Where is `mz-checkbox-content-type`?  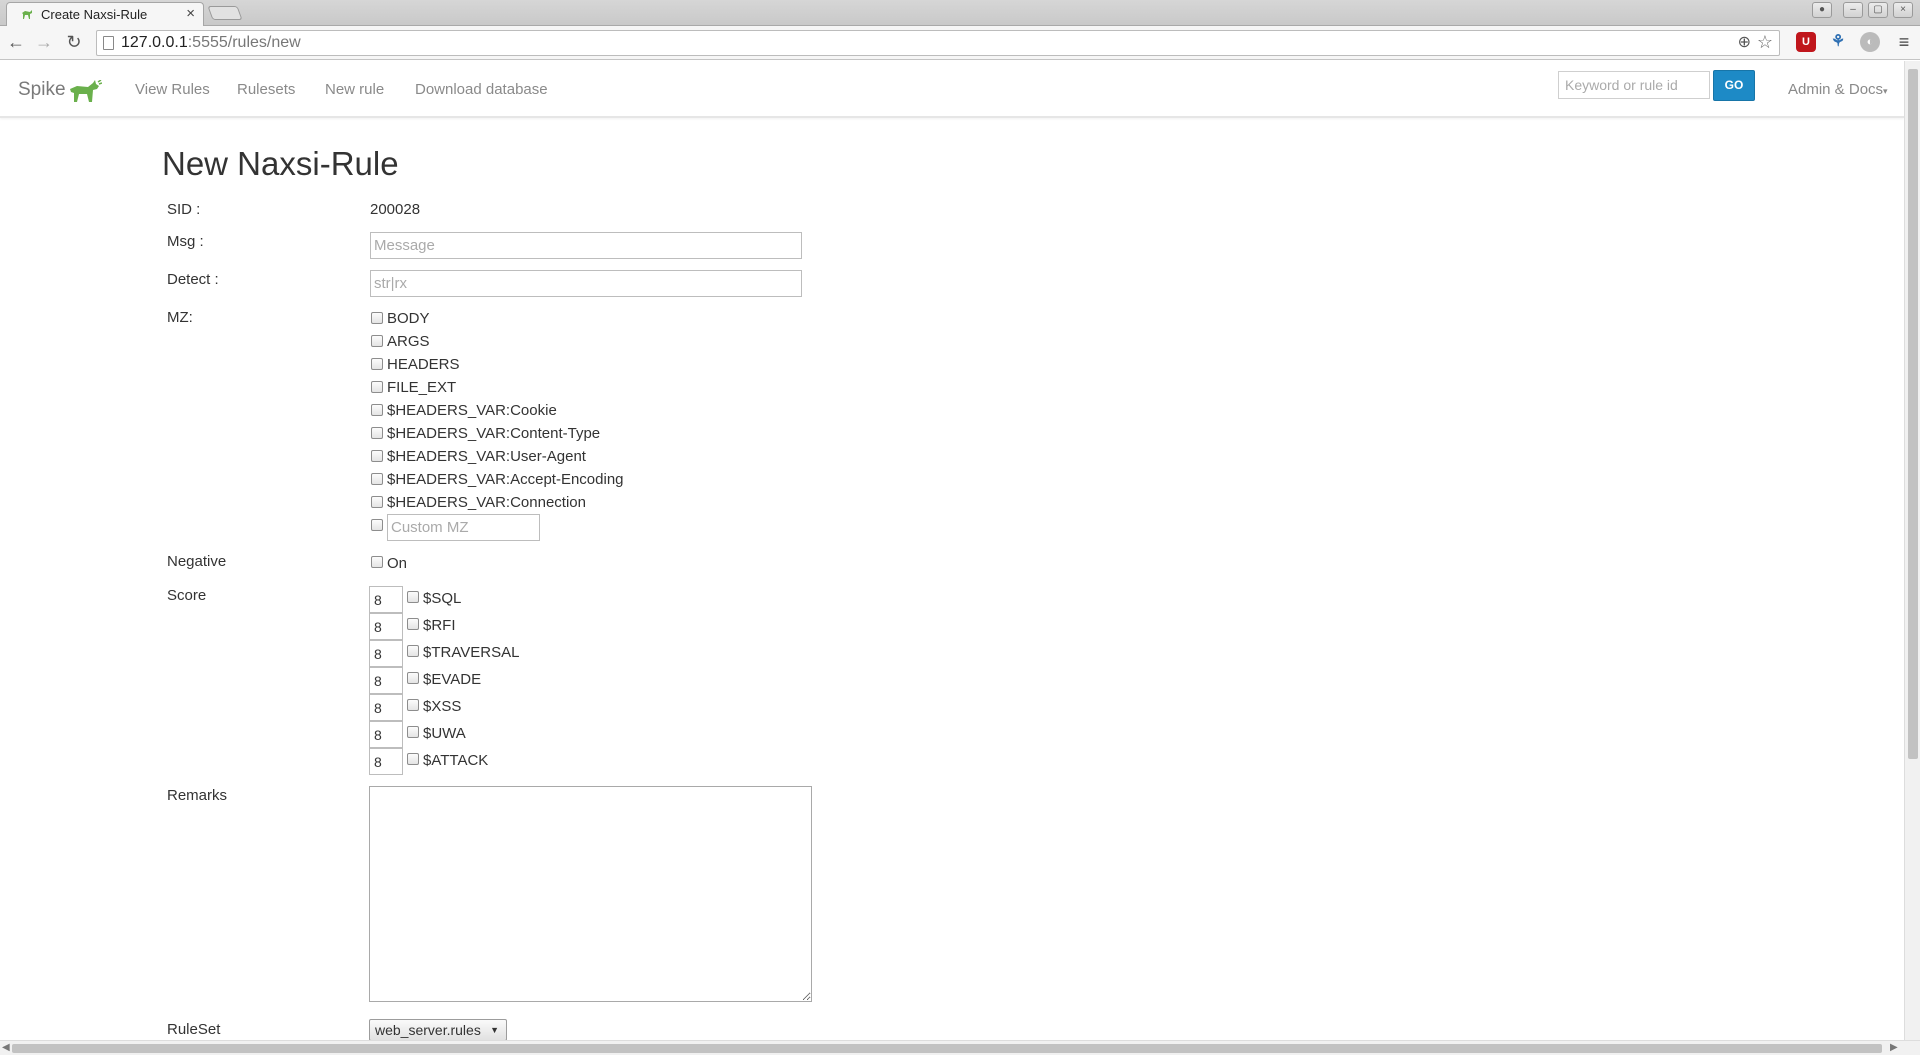
mz-checkbox-content-type is located at coordinates (377, 433).